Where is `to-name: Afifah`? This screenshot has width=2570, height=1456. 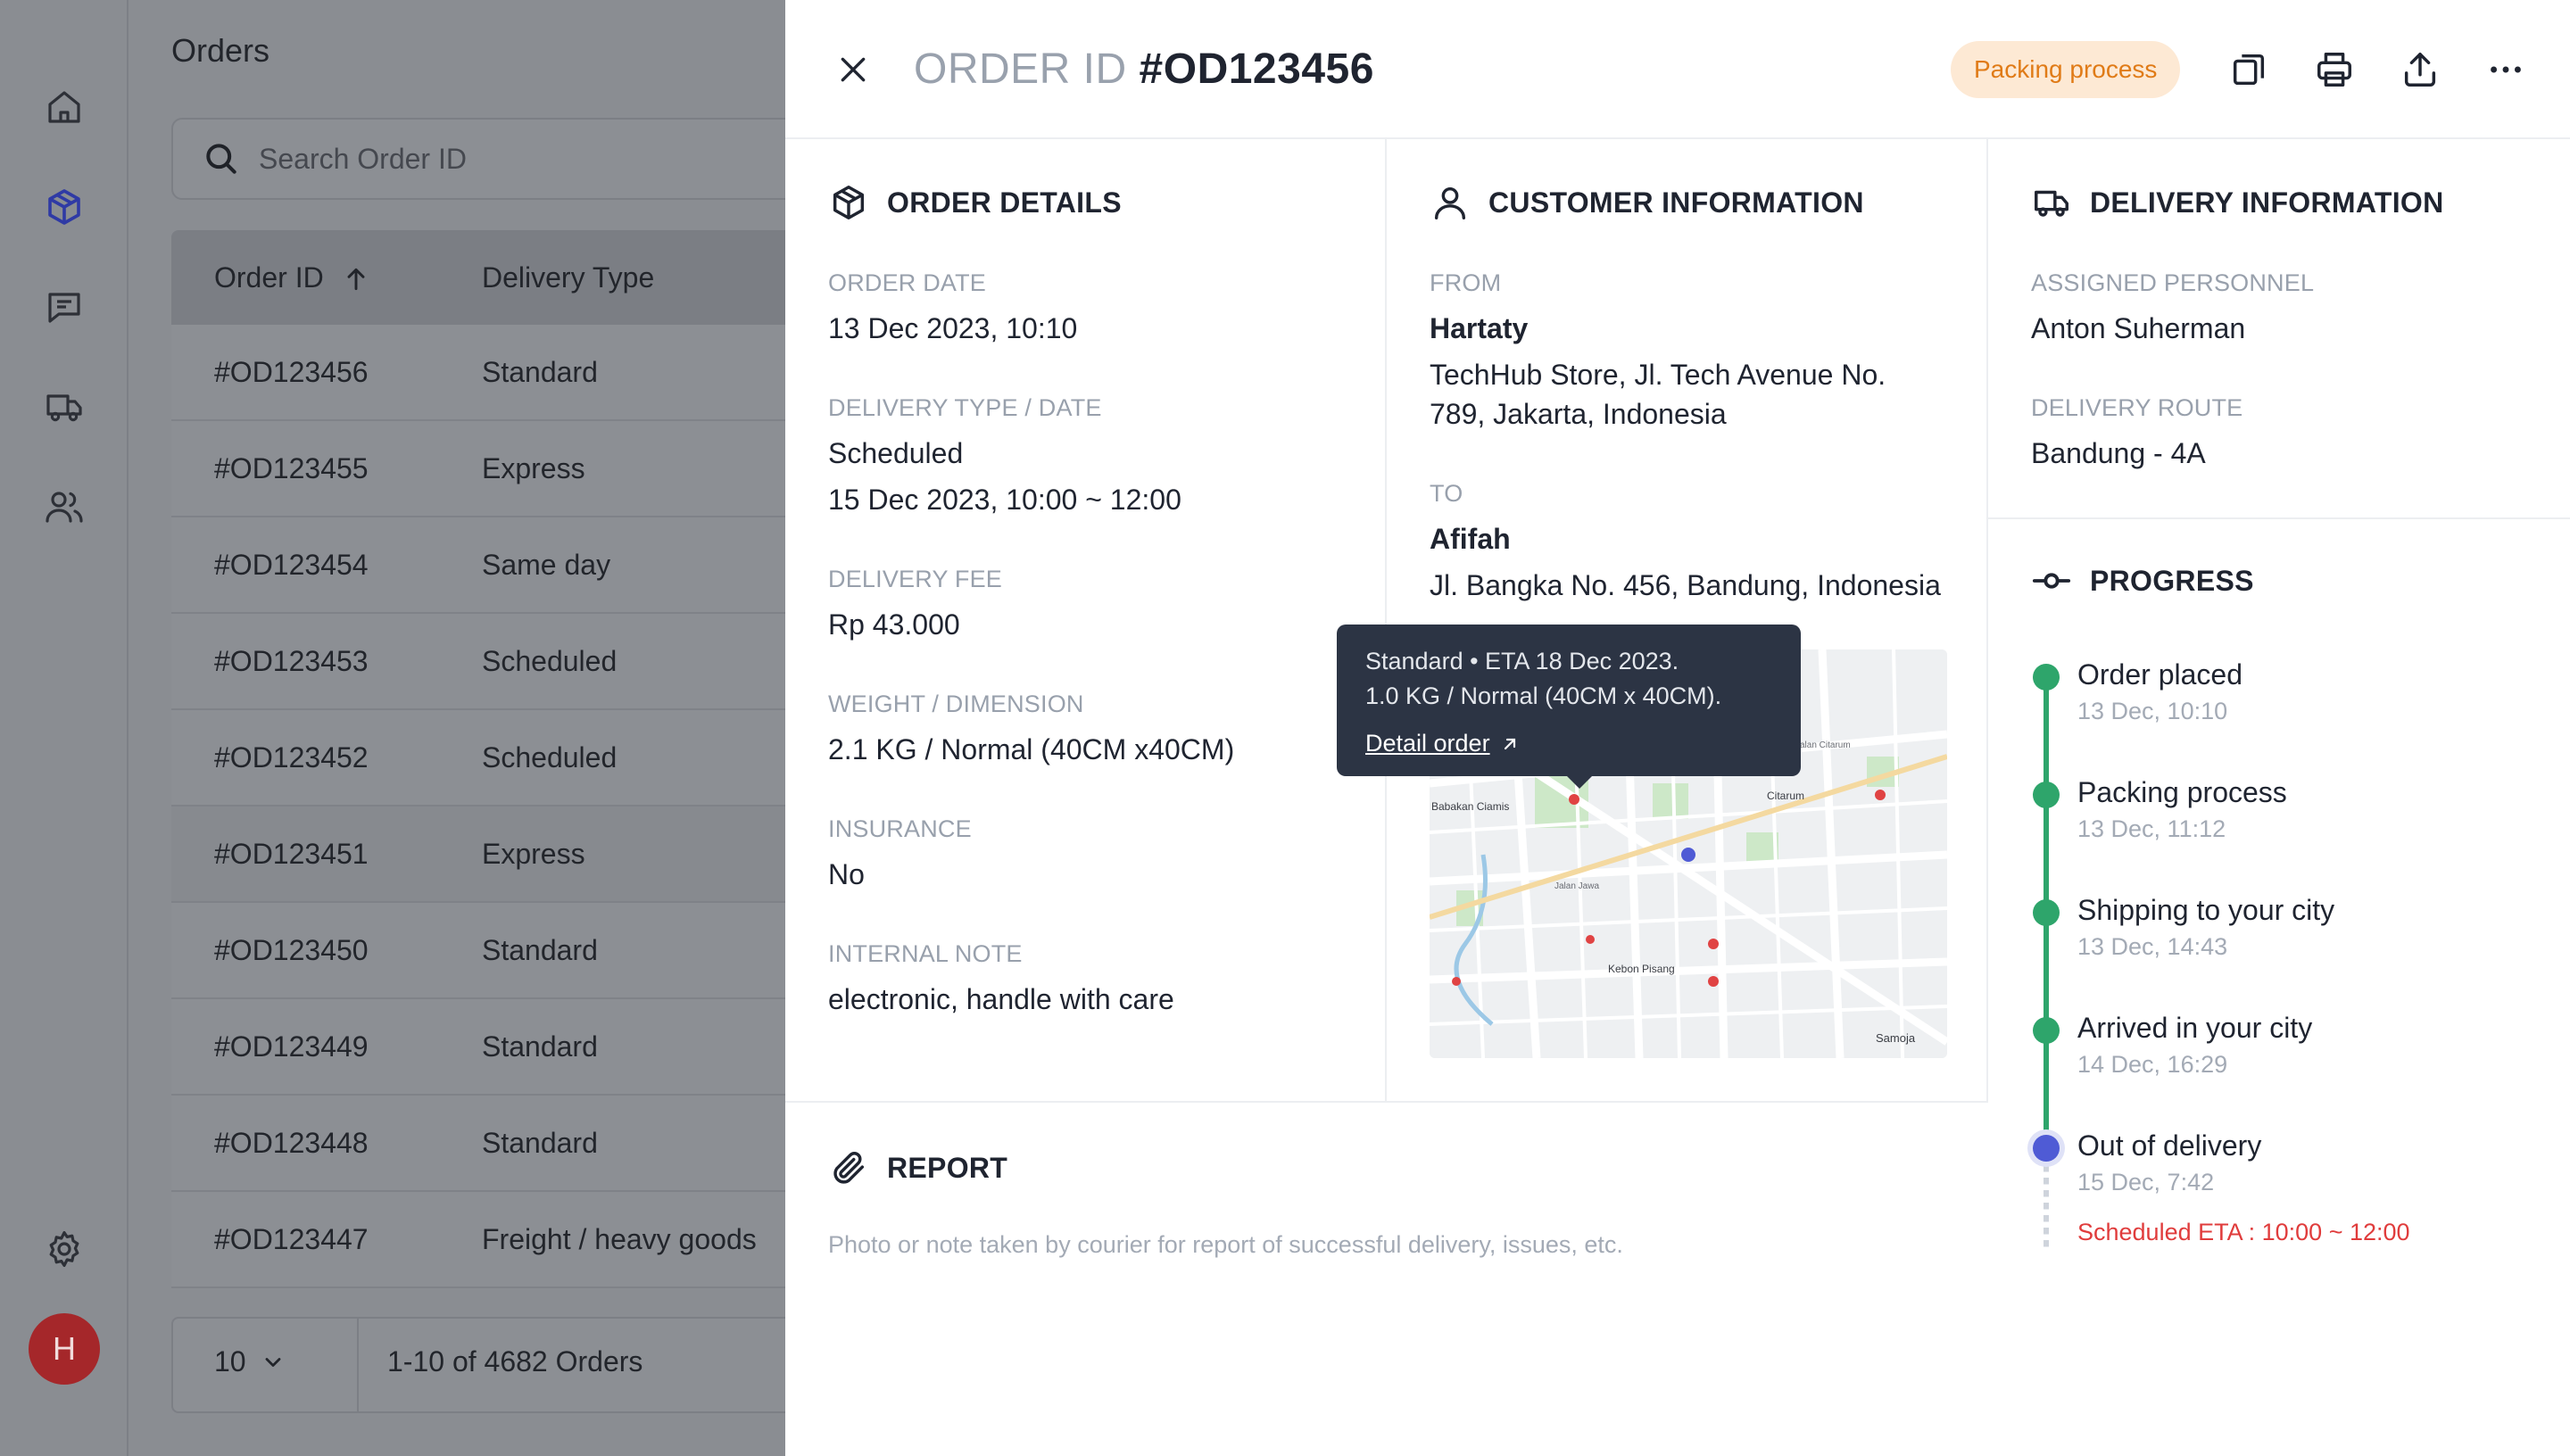
to-name: Afifah is located at coordinates (1471, 539).